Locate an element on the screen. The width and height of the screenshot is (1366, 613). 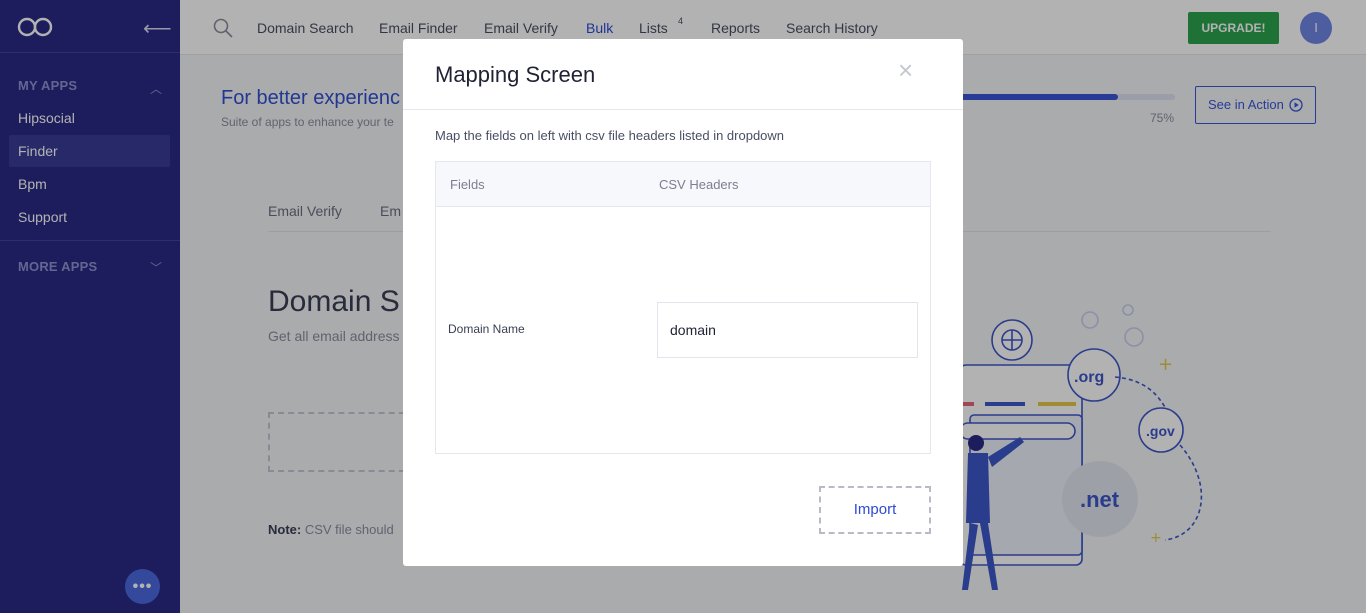
mapping-table-header: Fields CSV Headers is located at coordinates (683, 184).